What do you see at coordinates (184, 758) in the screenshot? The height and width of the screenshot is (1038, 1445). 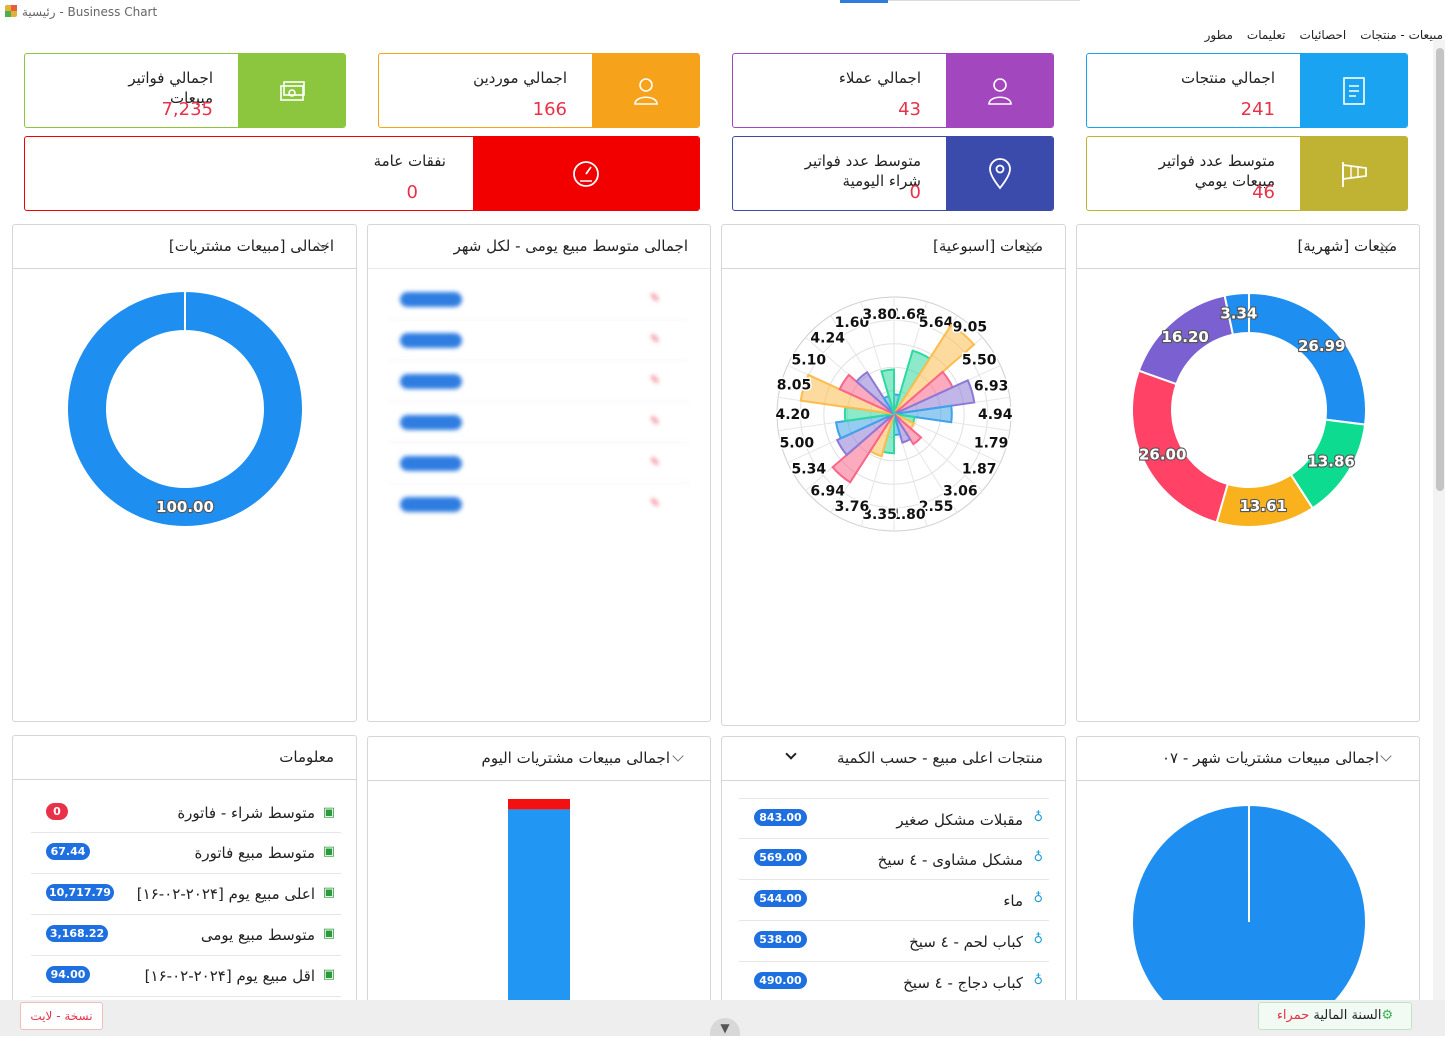 I see `panel-header: معلومات` at bounding box center [184, 758].